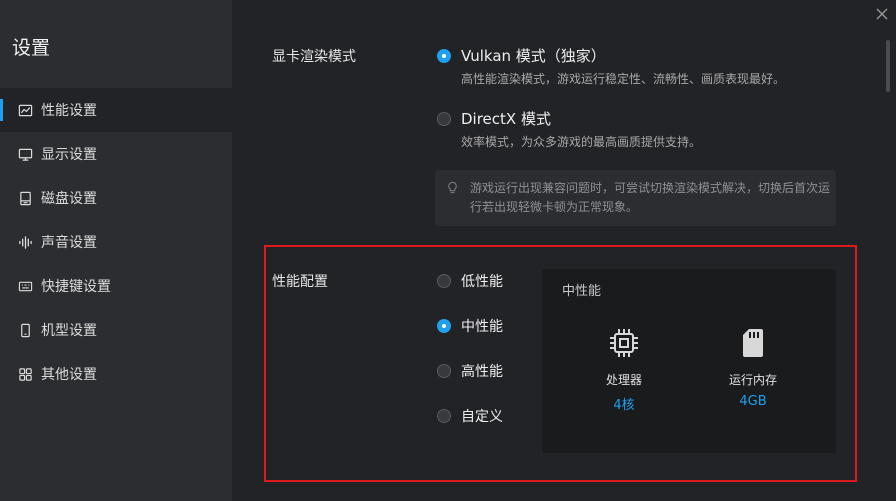 This screenshot has height=501, width=896. I want to click on radio-low-performance: 低性能, so click(470, 281).